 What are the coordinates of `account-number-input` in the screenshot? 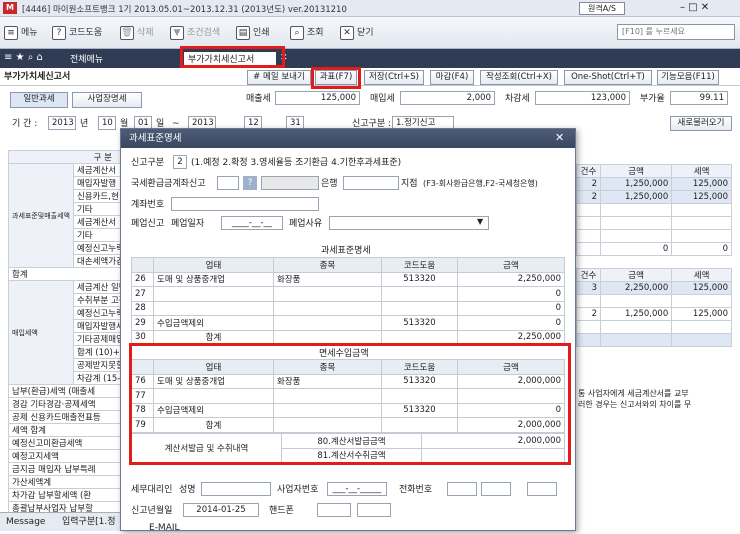 It's located at (245, 204).